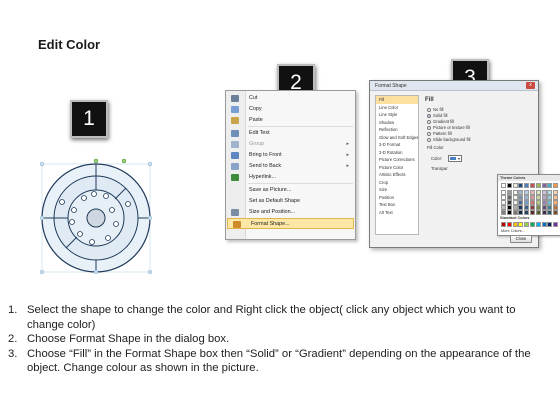 The height and width of the screenshot is (420, 560). What do you see at coordinates (521, 239) in the screenshot?
I see `close-button: Close` at bounding box center [521, 239].